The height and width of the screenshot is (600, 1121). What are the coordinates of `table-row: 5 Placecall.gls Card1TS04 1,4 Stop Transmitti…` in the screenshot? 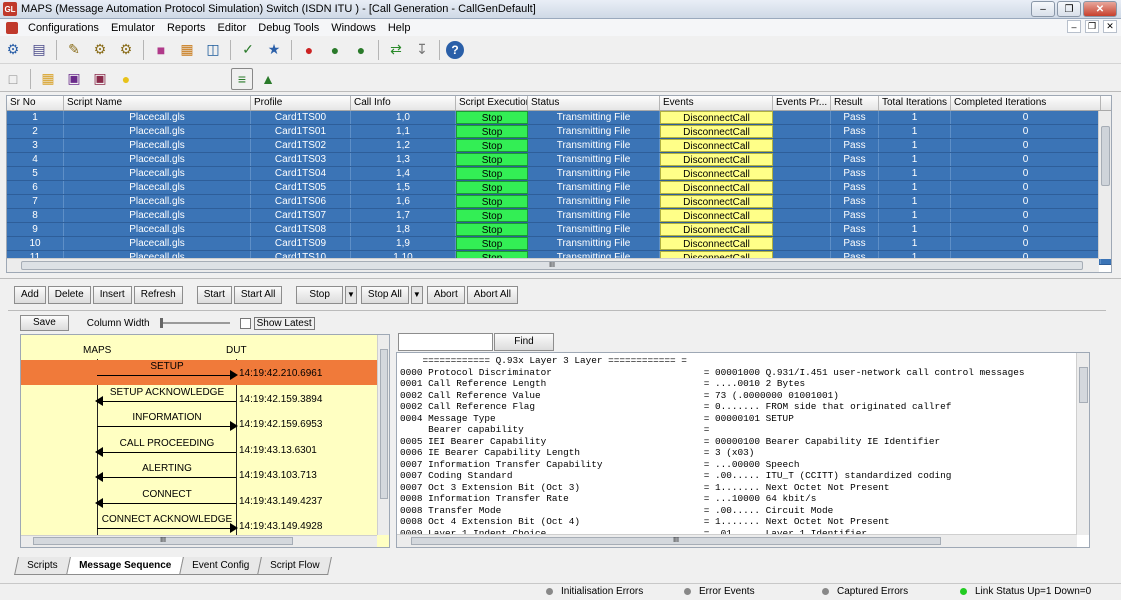 It's located at (559, 174).